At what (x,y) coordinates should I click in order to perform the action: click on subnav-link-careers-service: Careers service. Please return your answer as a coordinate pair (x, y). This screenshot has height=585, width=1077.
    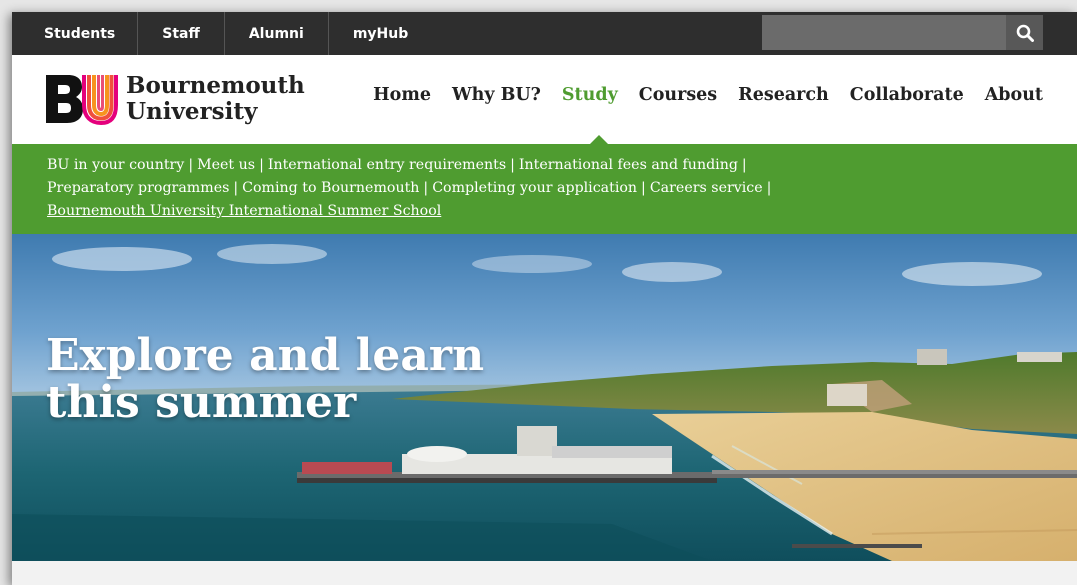
    Looking at the image, I should click on (706, 188).